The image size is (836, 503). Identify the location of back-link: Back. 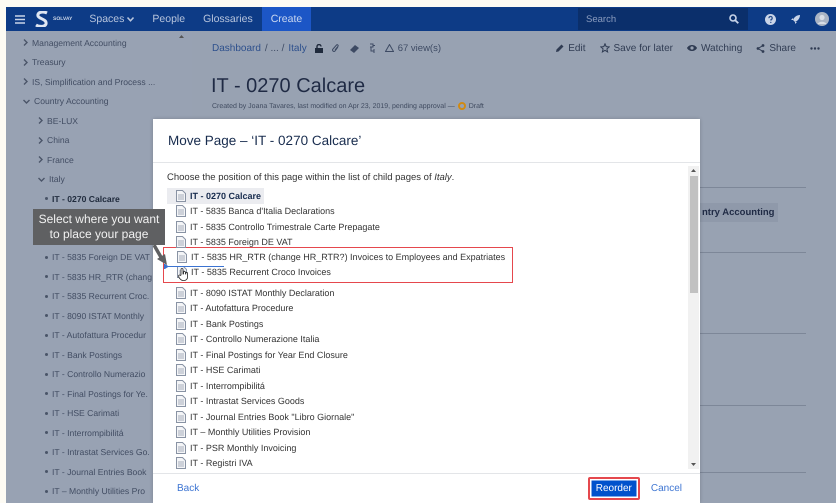
(379, 488).